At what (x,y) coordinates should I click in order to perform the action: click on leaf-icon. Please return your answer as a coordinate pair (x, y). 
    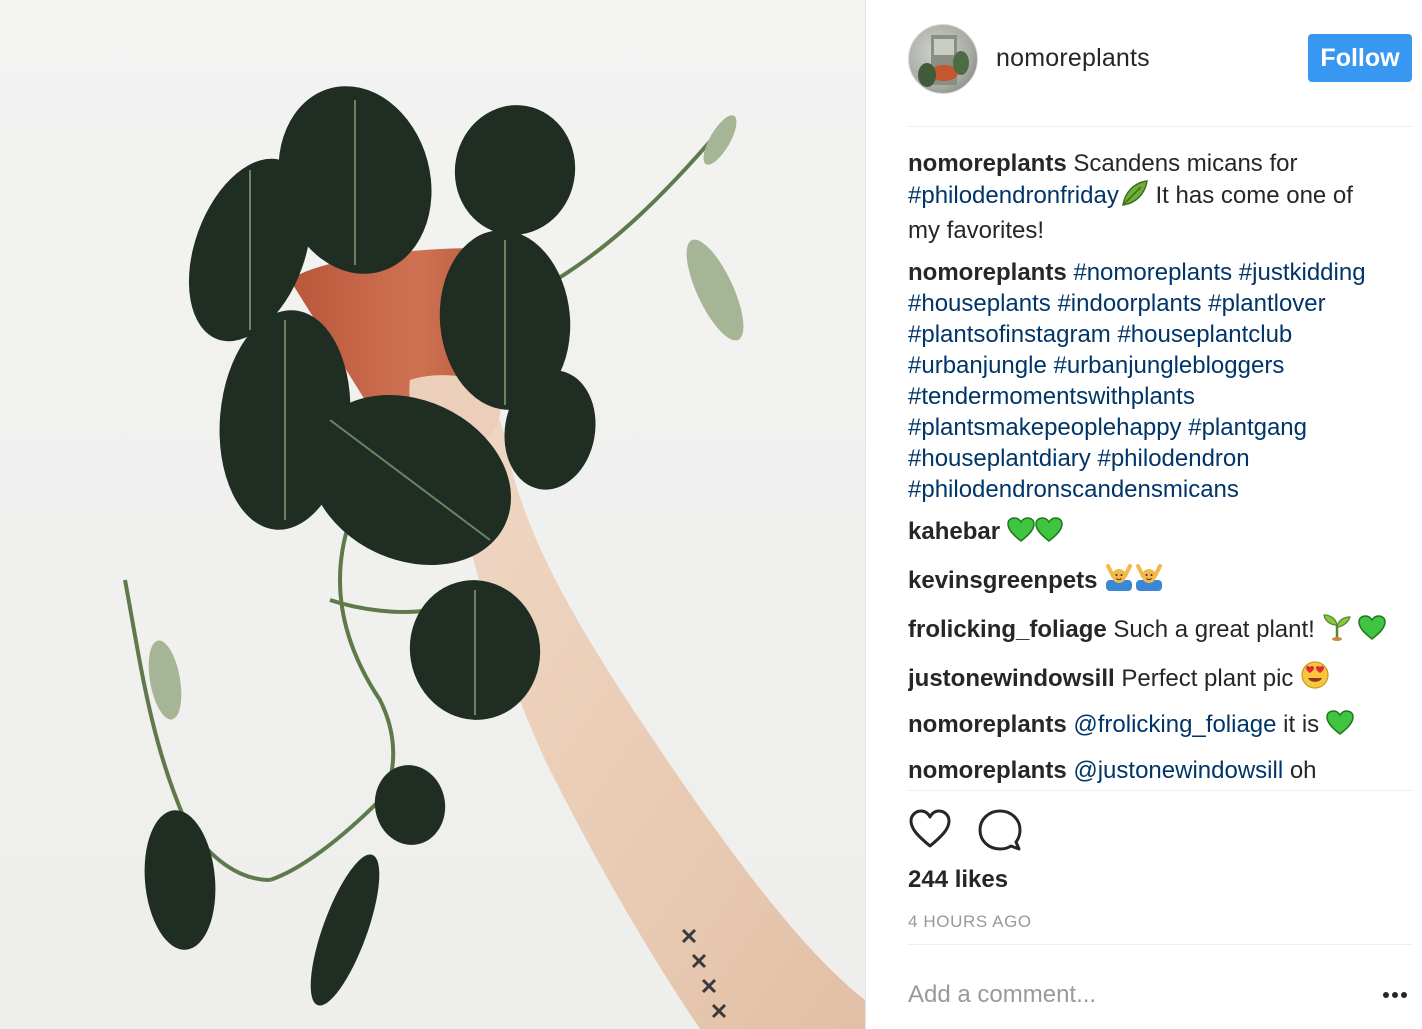
    Looking at the image, I should click on (1134, 197).